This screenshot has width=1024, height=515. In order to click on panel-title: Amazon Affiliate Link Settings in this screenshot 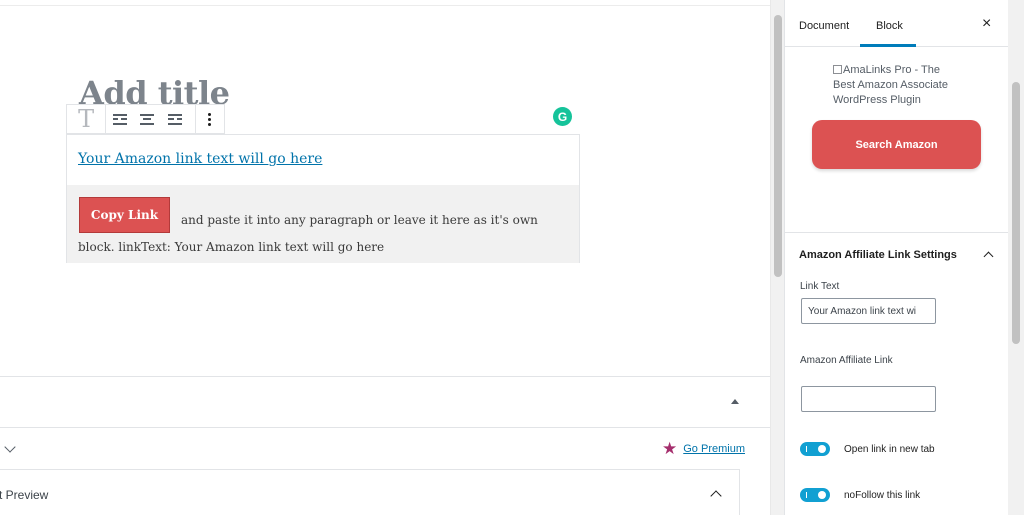, I will do `click(878, 255)`.